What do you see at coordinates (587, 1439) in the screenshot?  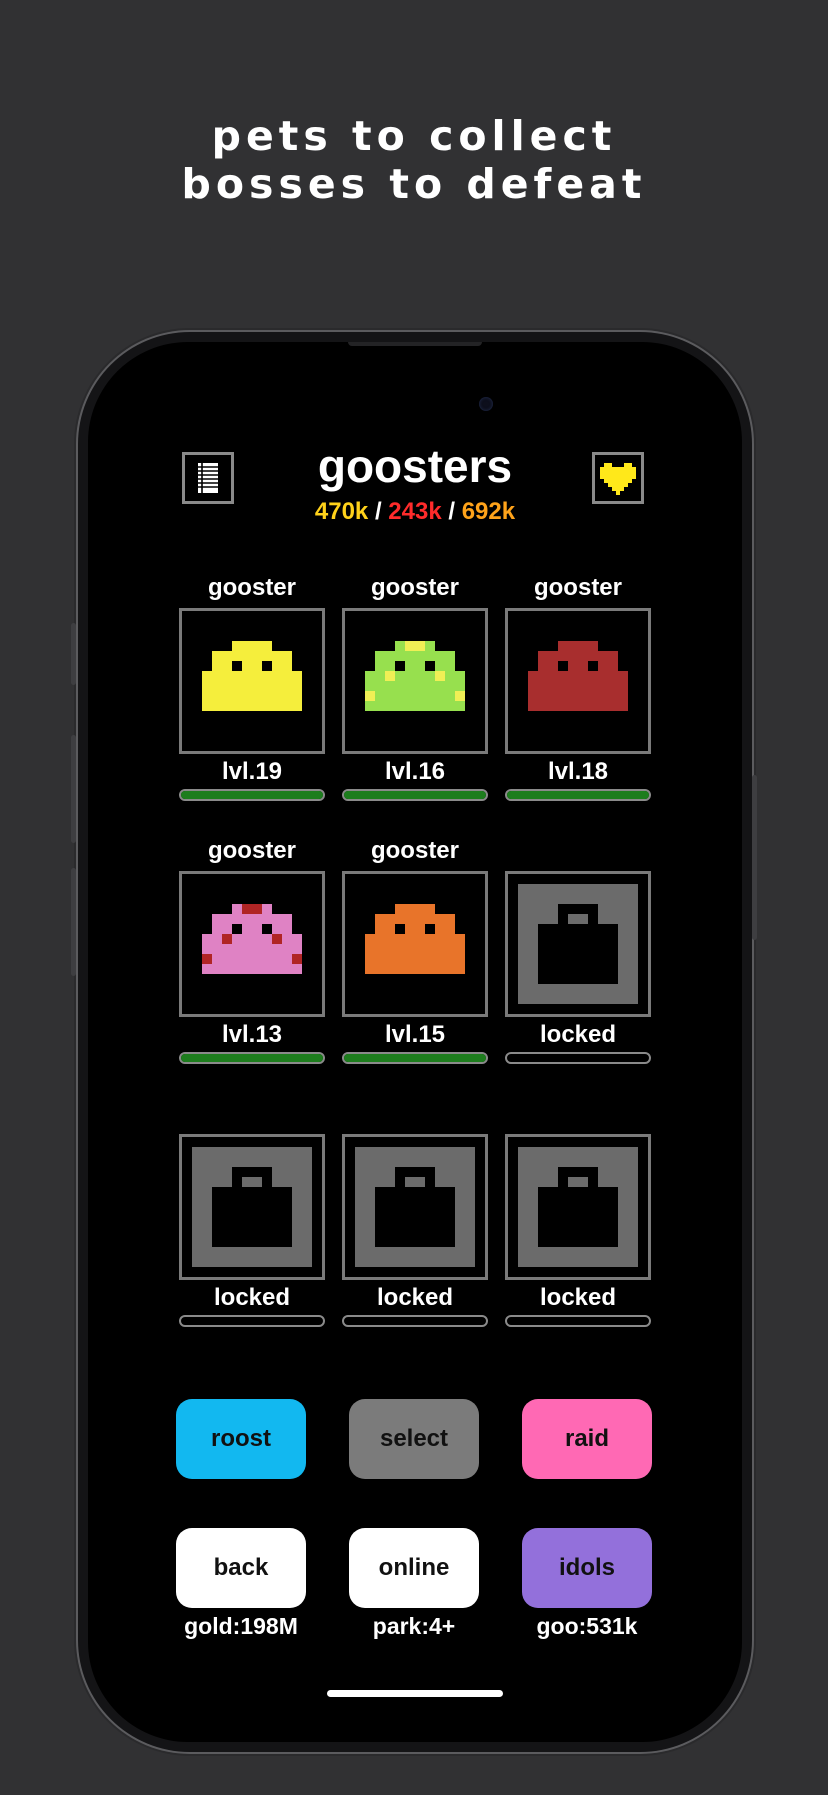 I see `raid-button: raid` at bounding box center [587, 1439].